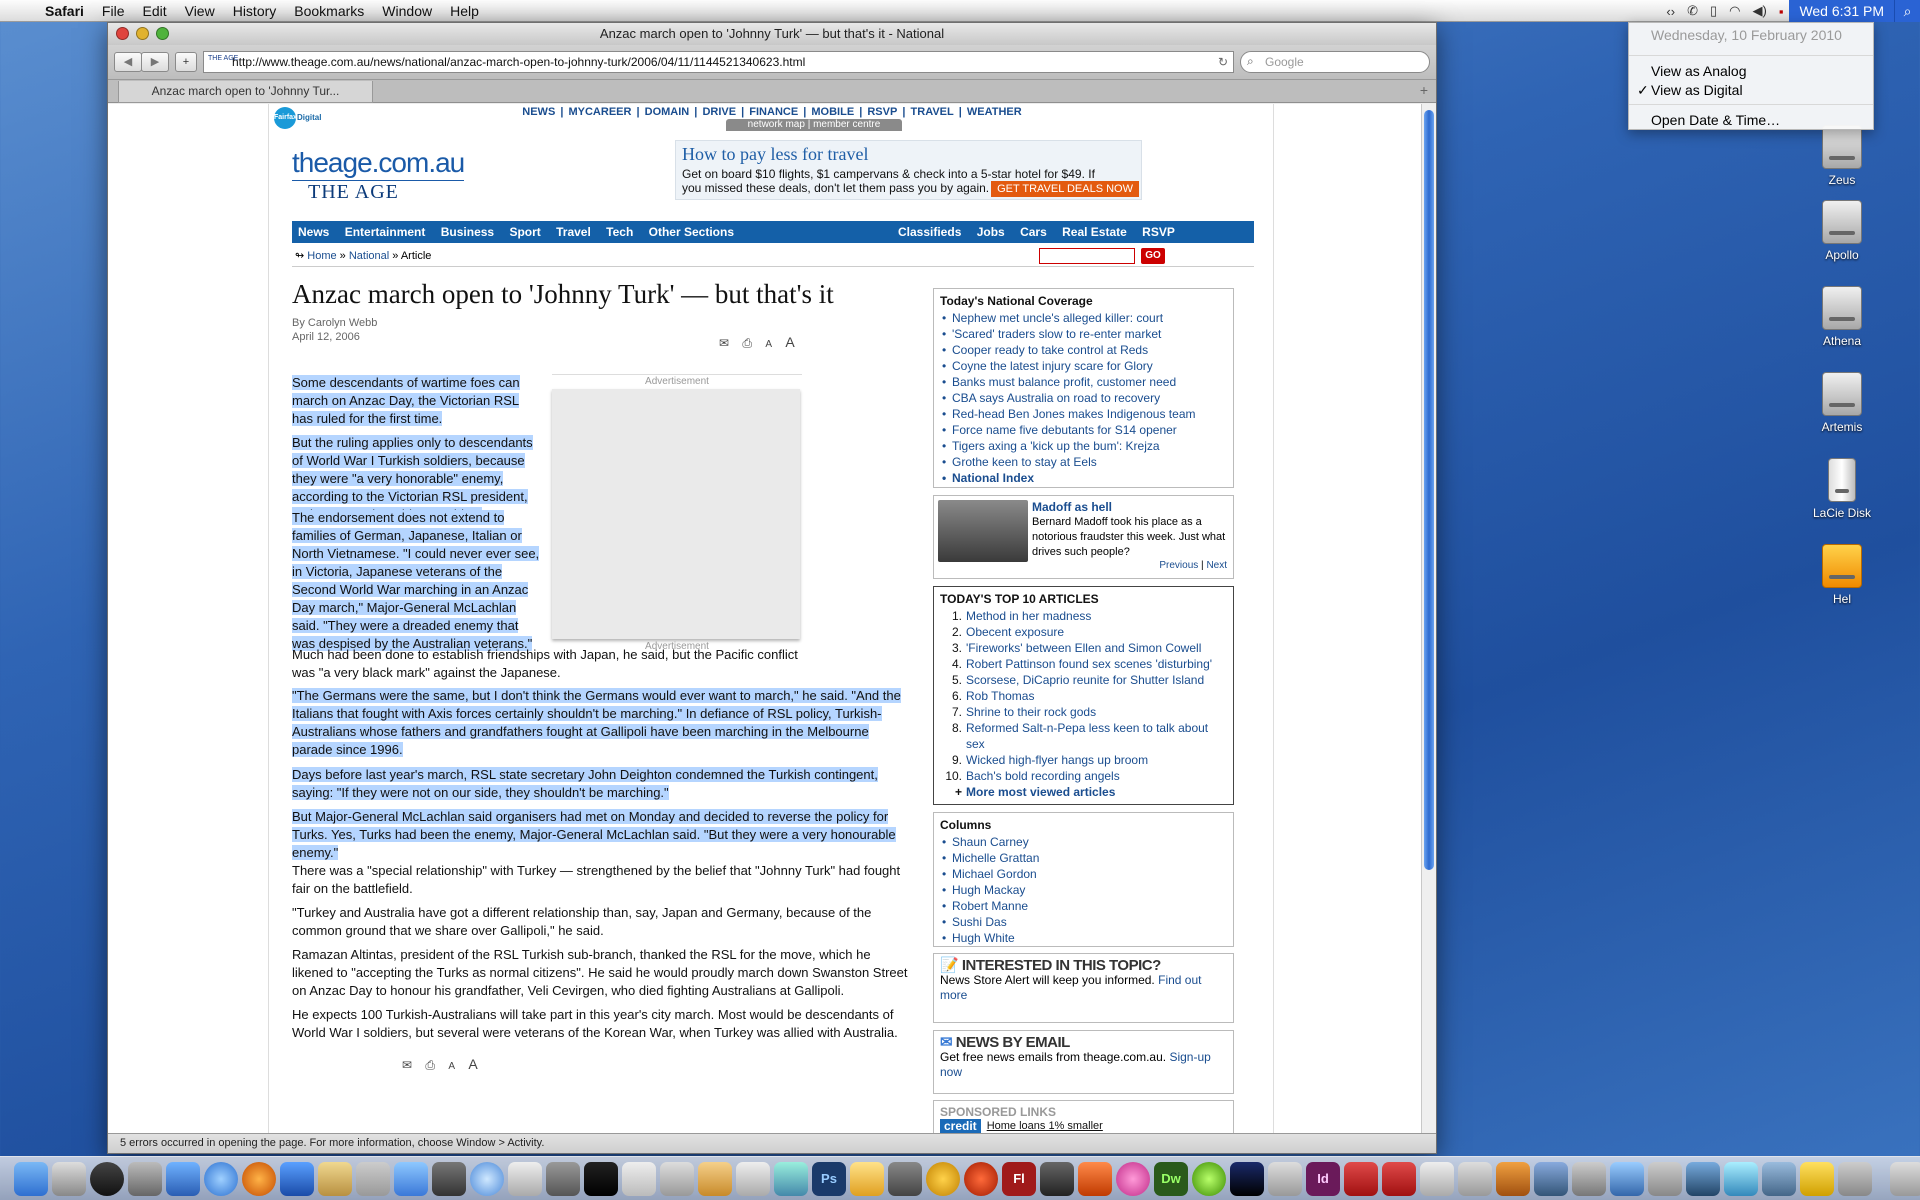  What do you see at coordinates (1083, 334) in the screenshot?
I see `national-item: 'Scared' traders slow to re-enter market` at bounding box center [1083, 334].